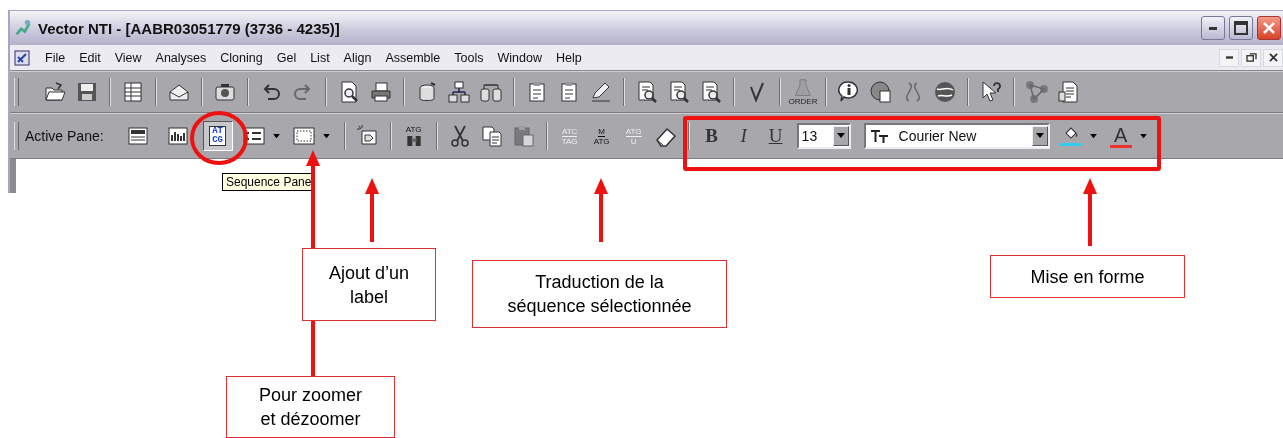 The height and width of the screenshot is (438, 1283). I want to click on restore-button, so click(1251, 57).